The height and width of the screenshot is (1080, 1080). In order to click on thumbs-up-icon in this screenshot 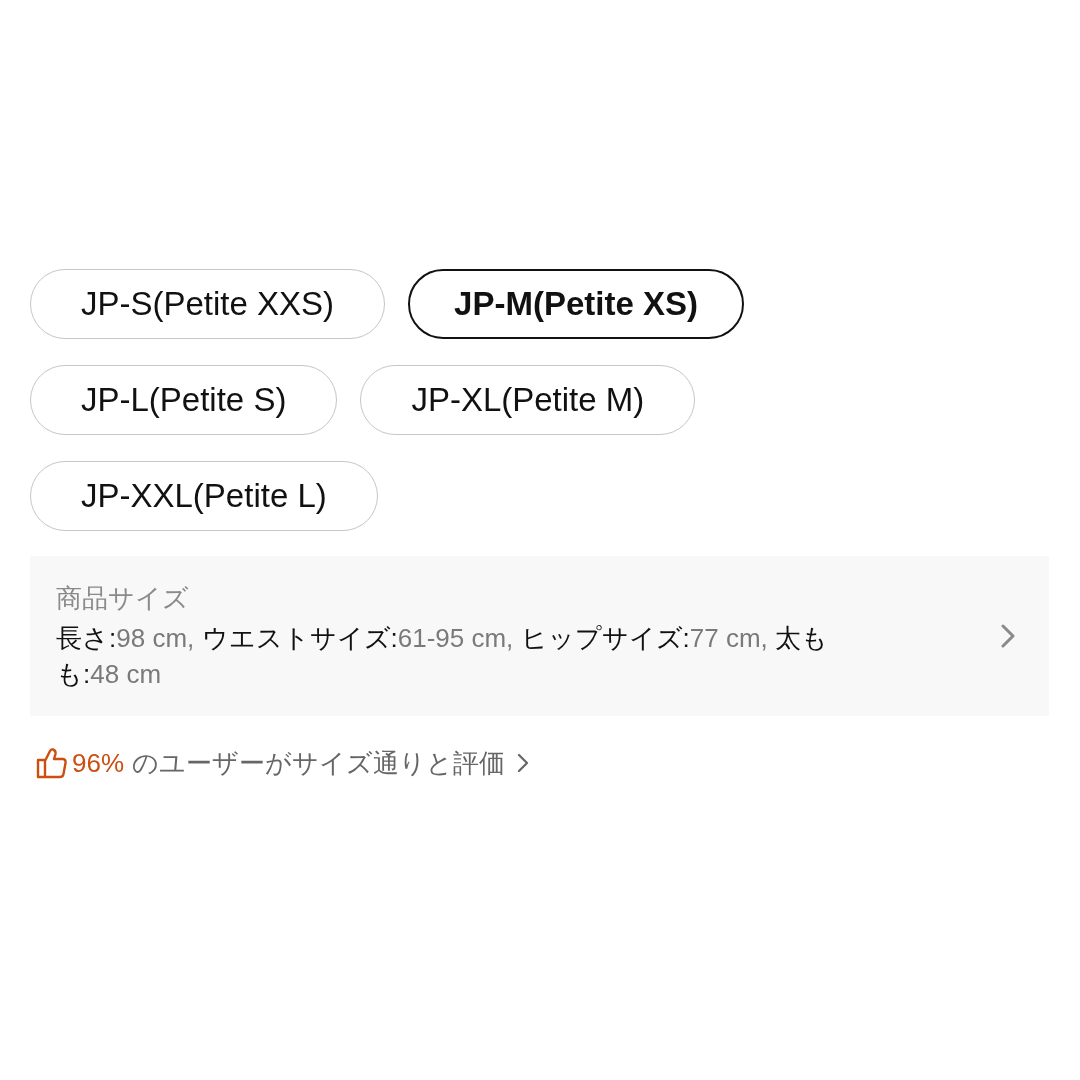, I will do `click(52, 763)`.